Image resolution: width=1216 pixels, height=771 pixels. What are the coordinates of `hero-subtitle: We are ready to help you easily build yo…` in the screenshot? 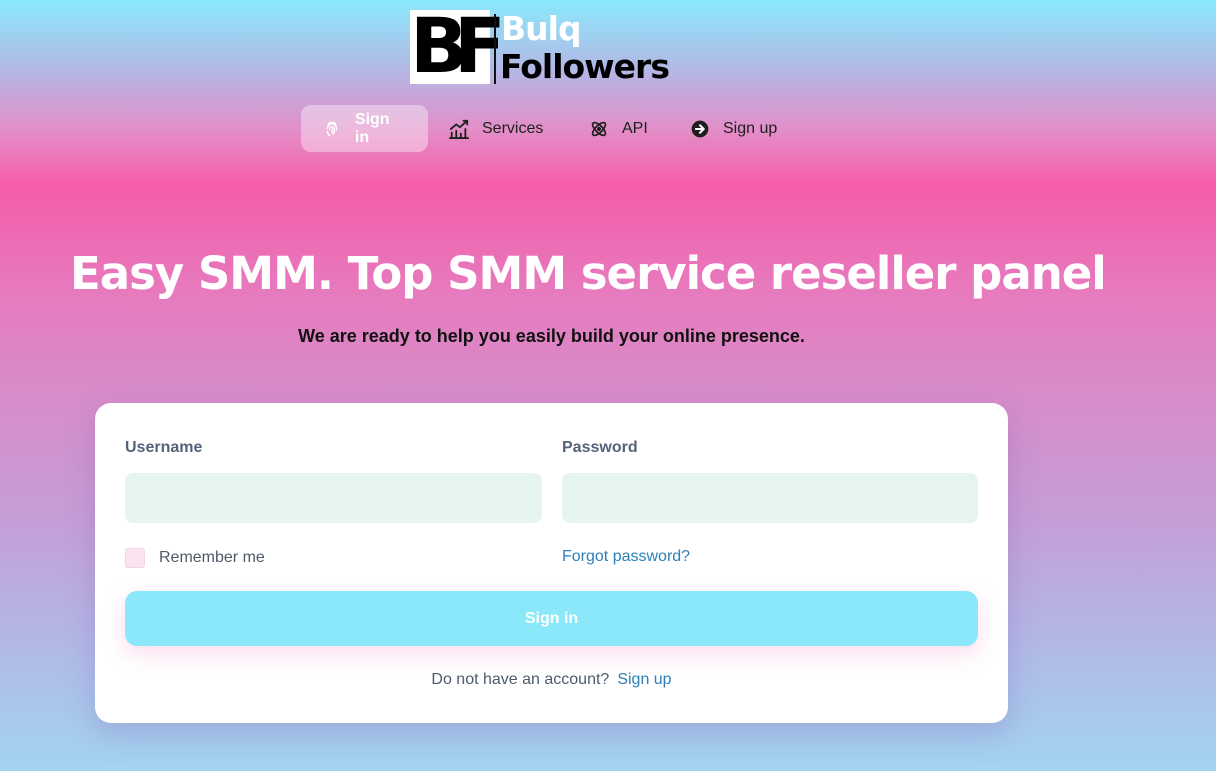 It's located at (551, 336).